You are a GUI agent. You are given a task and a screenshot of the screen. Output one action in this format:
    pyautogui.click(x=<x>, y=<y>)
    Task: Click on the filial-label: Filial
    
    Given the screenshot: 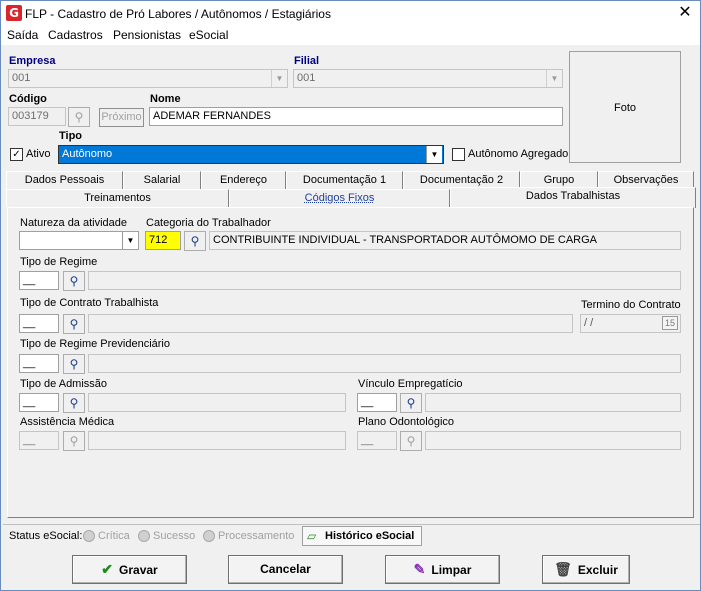 What is the action you would take?
    pyautogui.click(x=307, y=61)
    